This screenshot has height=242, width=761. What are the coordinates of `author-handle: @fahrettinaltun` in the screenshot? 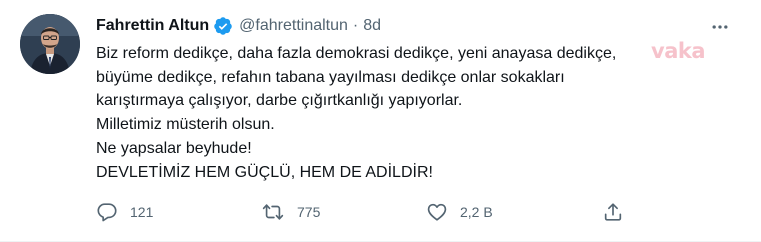 It's located at (293, 26).